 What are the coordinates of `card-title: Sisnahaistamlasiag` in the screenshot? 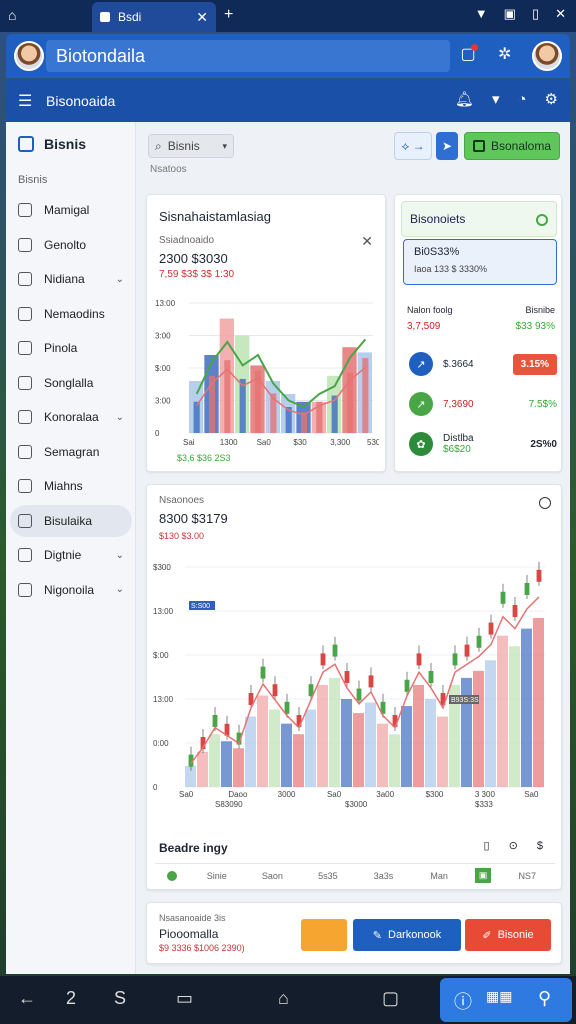 It's located at (215, 216).